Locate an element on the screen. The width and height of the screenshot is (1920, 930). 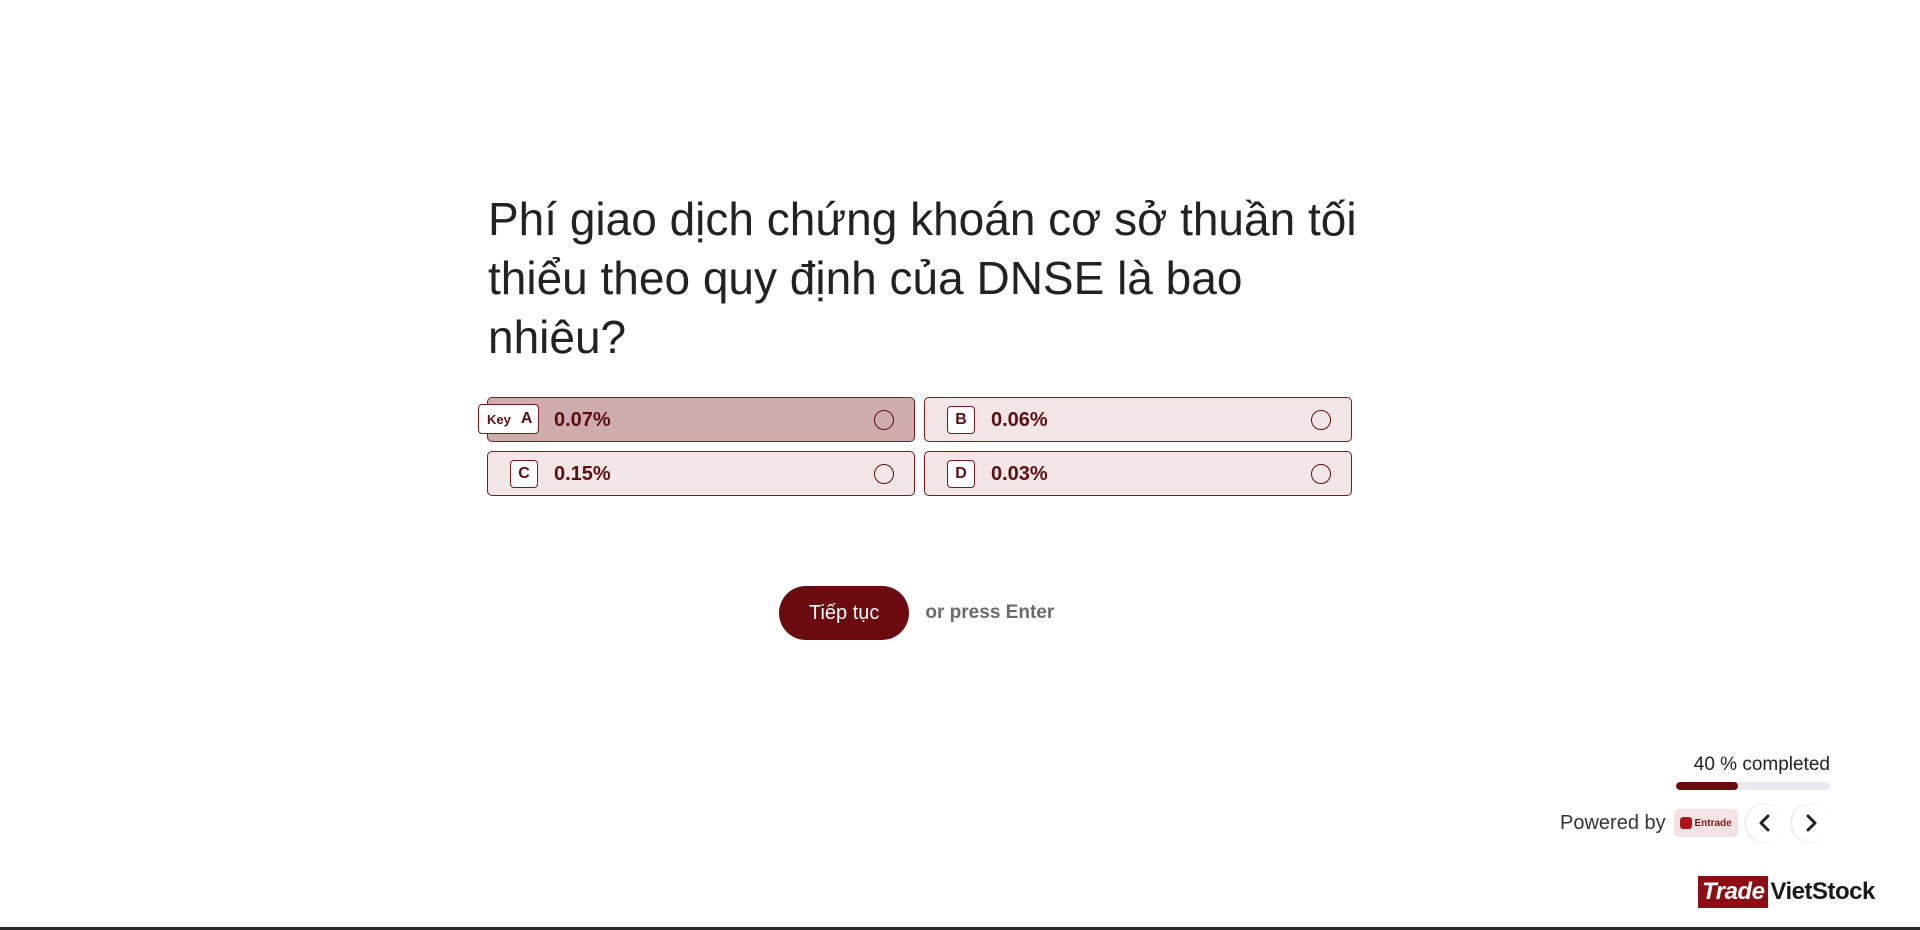
previous-button is located at coordinates (1764, 823).